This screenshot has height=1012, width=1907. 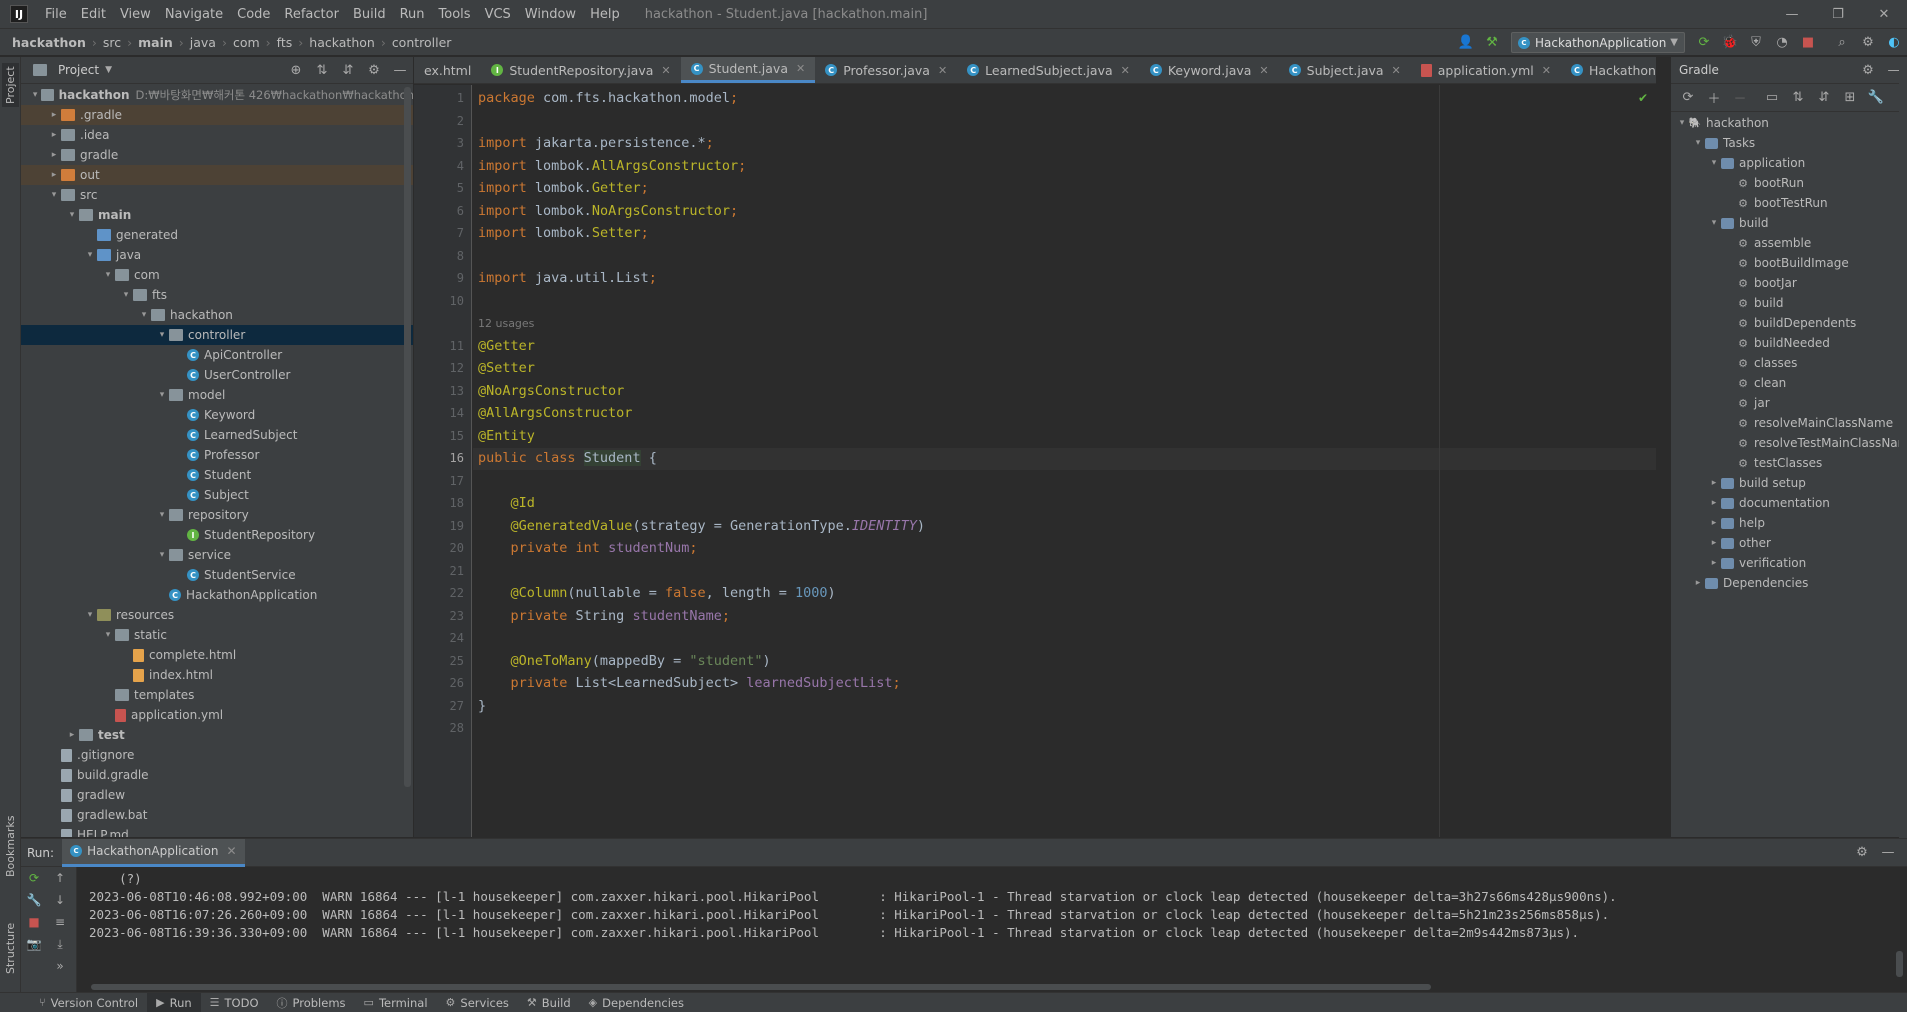 What do you see at coordinates (396, 1002) in the screenshot?
I see `status-tab-terminal: ▭ Terminal` at bounding box center [396, 1002].